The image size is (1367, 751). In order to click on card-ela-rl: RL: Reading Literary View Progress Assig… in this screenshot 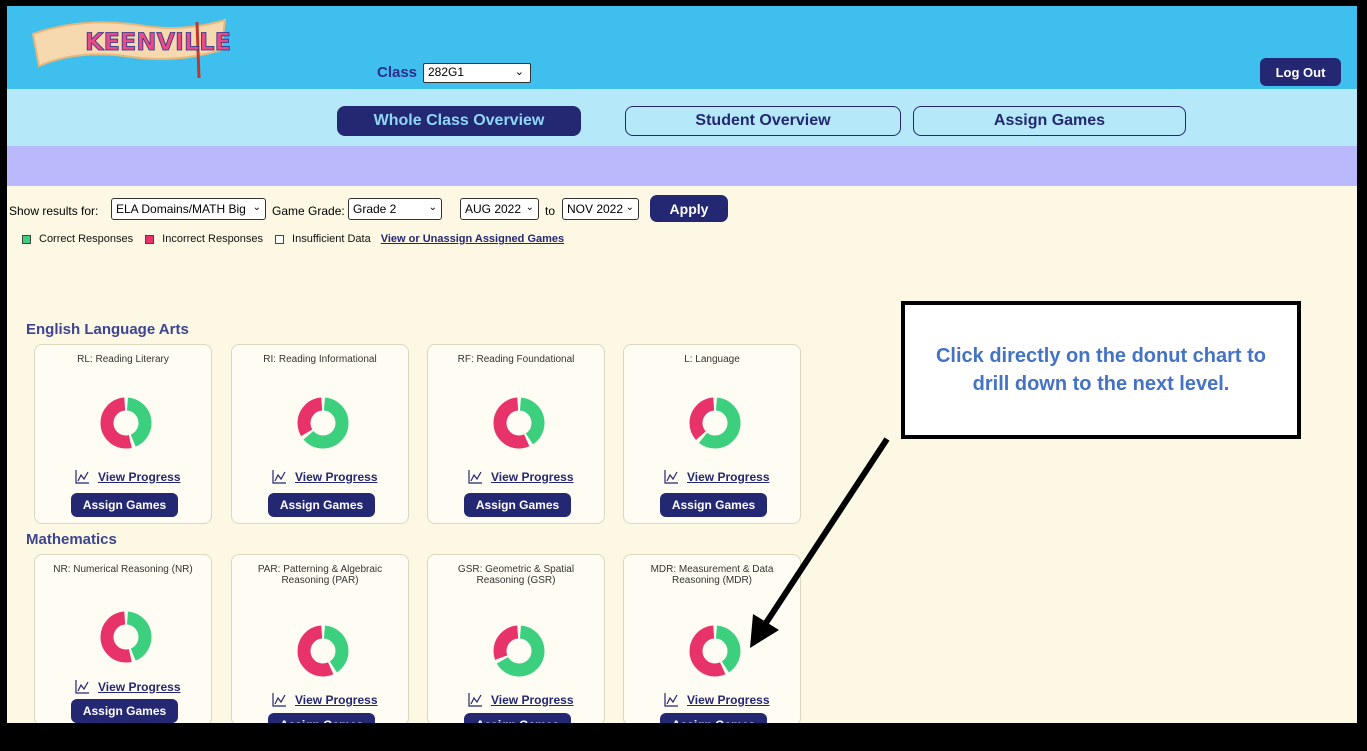, I will do `click(123, 434)`.